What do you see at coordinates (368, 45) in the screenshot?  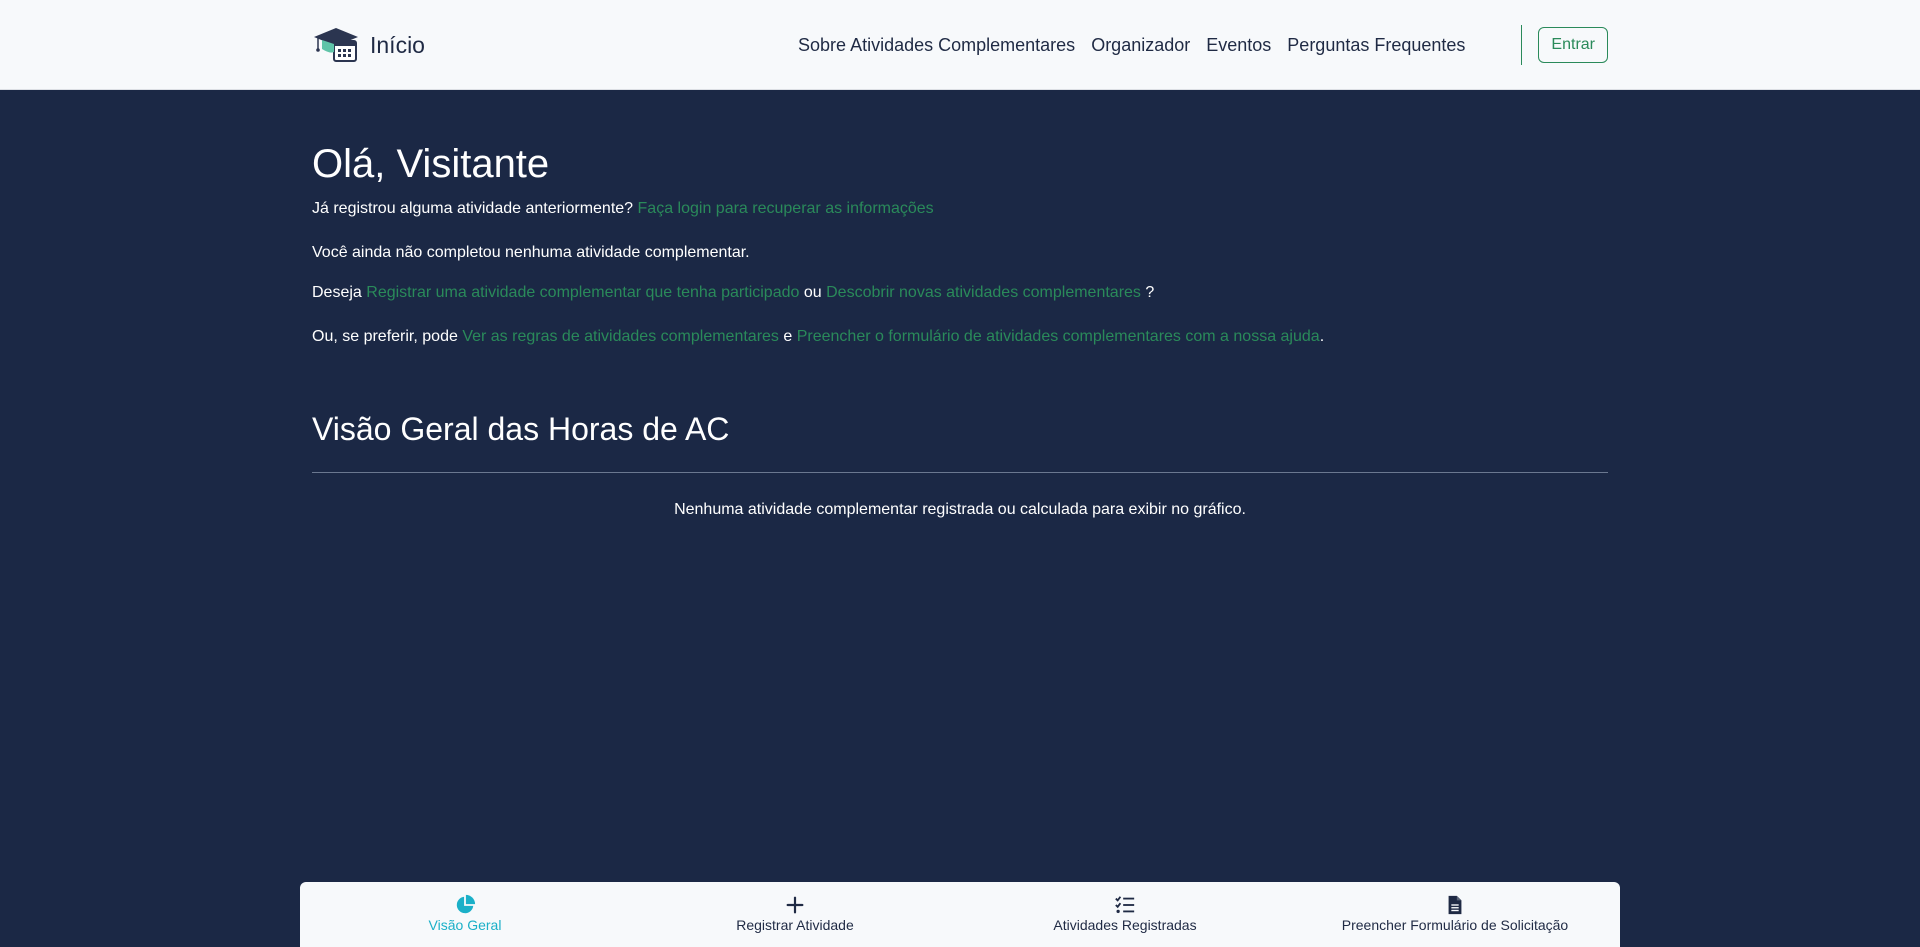 I see `brand-home-link: Início` at bounding box center [368, 45].